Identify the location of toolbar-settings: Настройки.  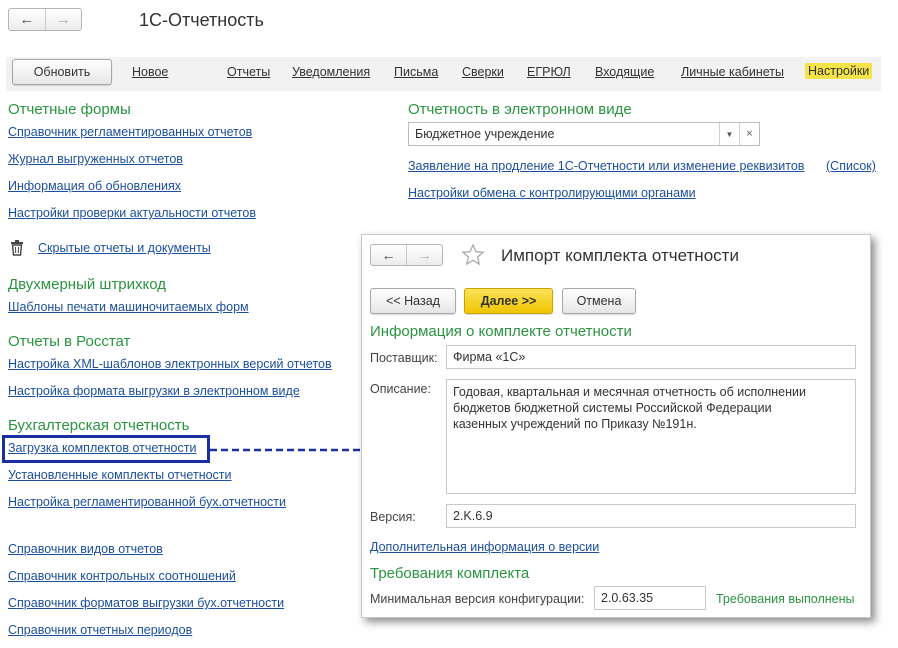
(839, 71).